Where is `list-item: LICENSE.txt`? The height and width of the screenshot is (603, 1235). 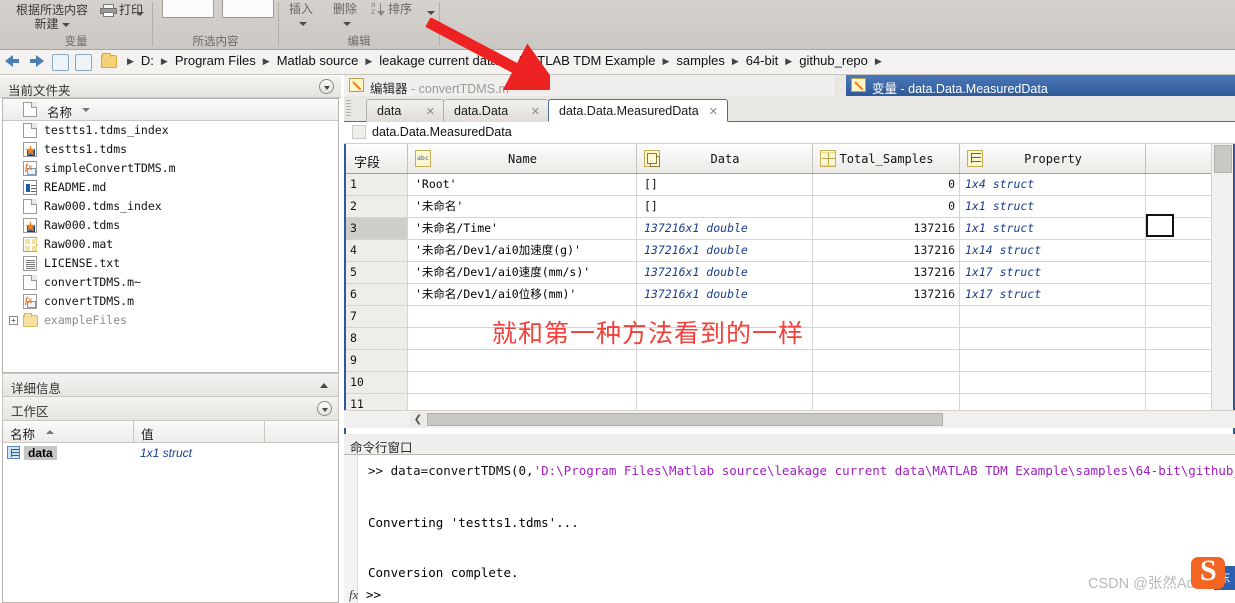
list-item: LICENSE.txt is located at coordinates (170, 263).